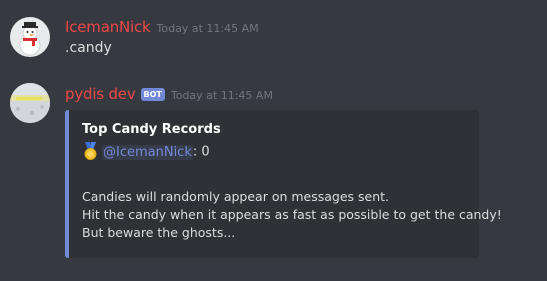 The width and height of the screenshot is (547, 281). I want to click on embed-field: @IcemanNick: 0, so click(146, 151).